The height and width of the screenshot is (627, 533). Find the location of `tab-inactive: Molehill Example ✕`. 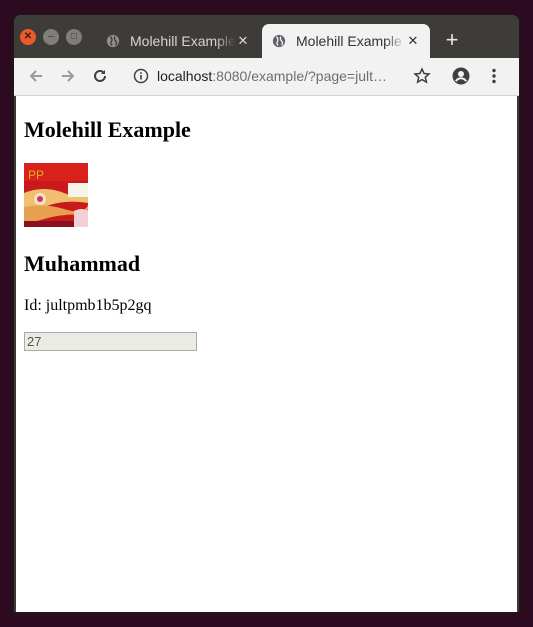

tab-inactive: Molehill Example ✕ is located at coordinates (178, 41).